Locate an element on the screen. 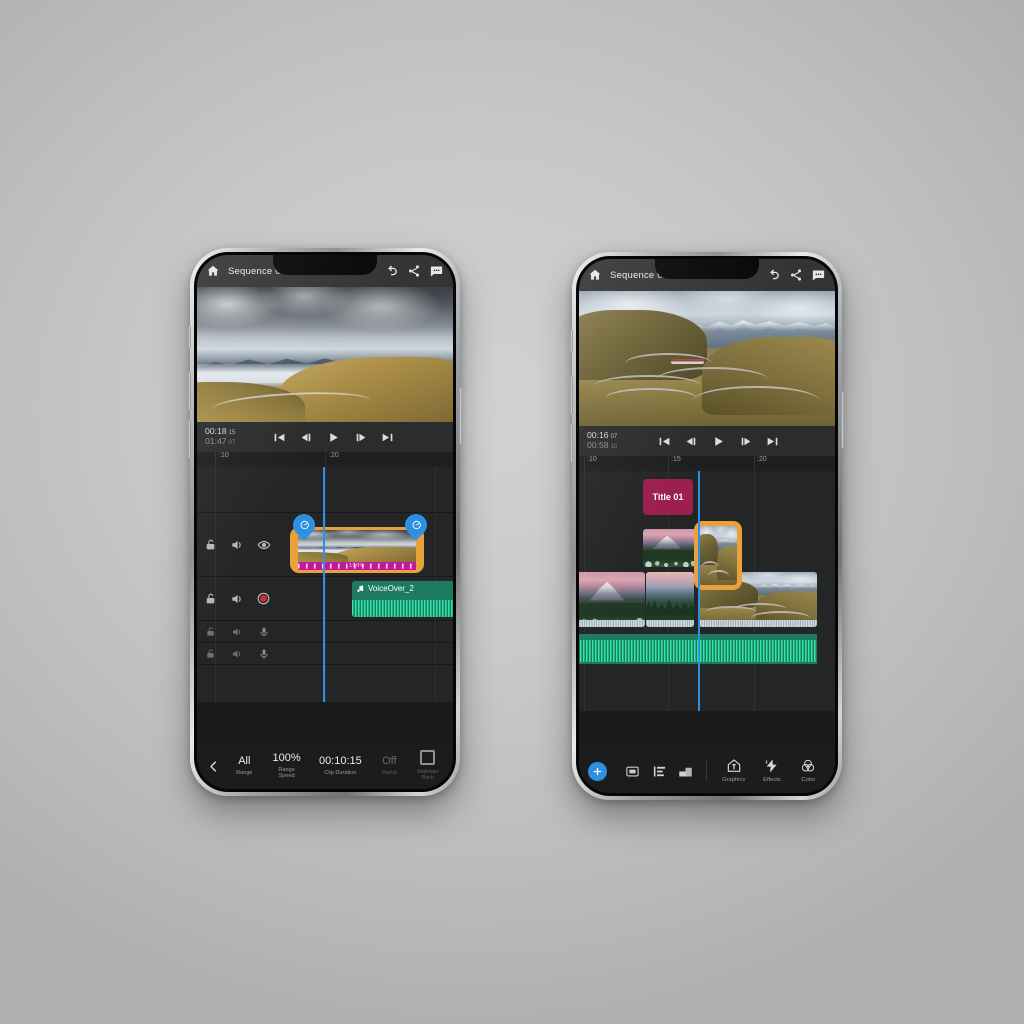 This screenshot has width=1024, height=1024. preview-building is located at coordinates (688, 361).